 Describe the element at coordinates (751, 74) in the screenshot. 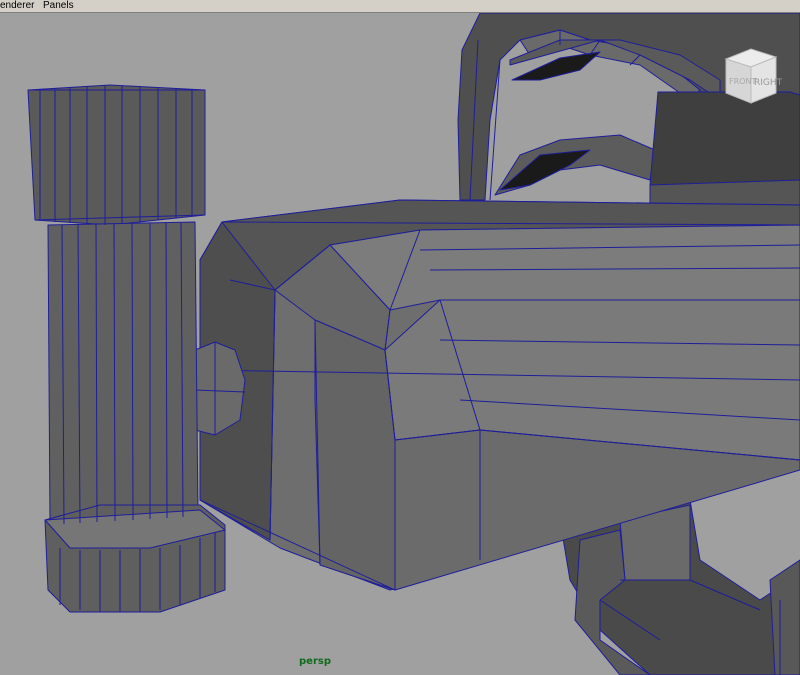

I see `view-cube: FRONT RIGHT` at that location.